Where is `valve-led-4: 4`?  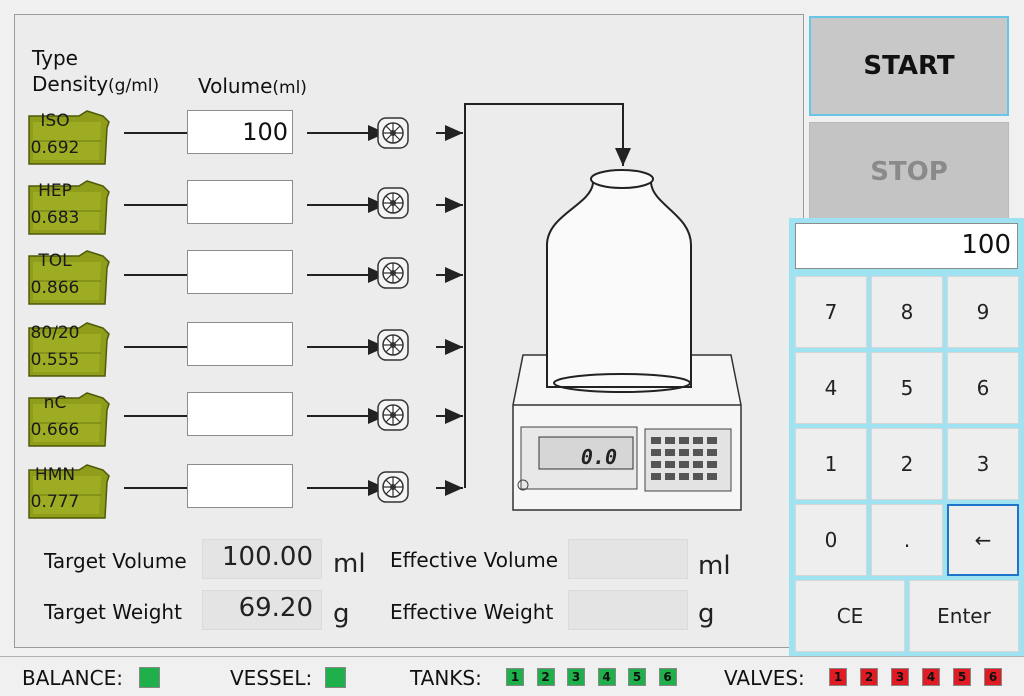 valve-led-4: 4 is located at coordinates (931, 677).